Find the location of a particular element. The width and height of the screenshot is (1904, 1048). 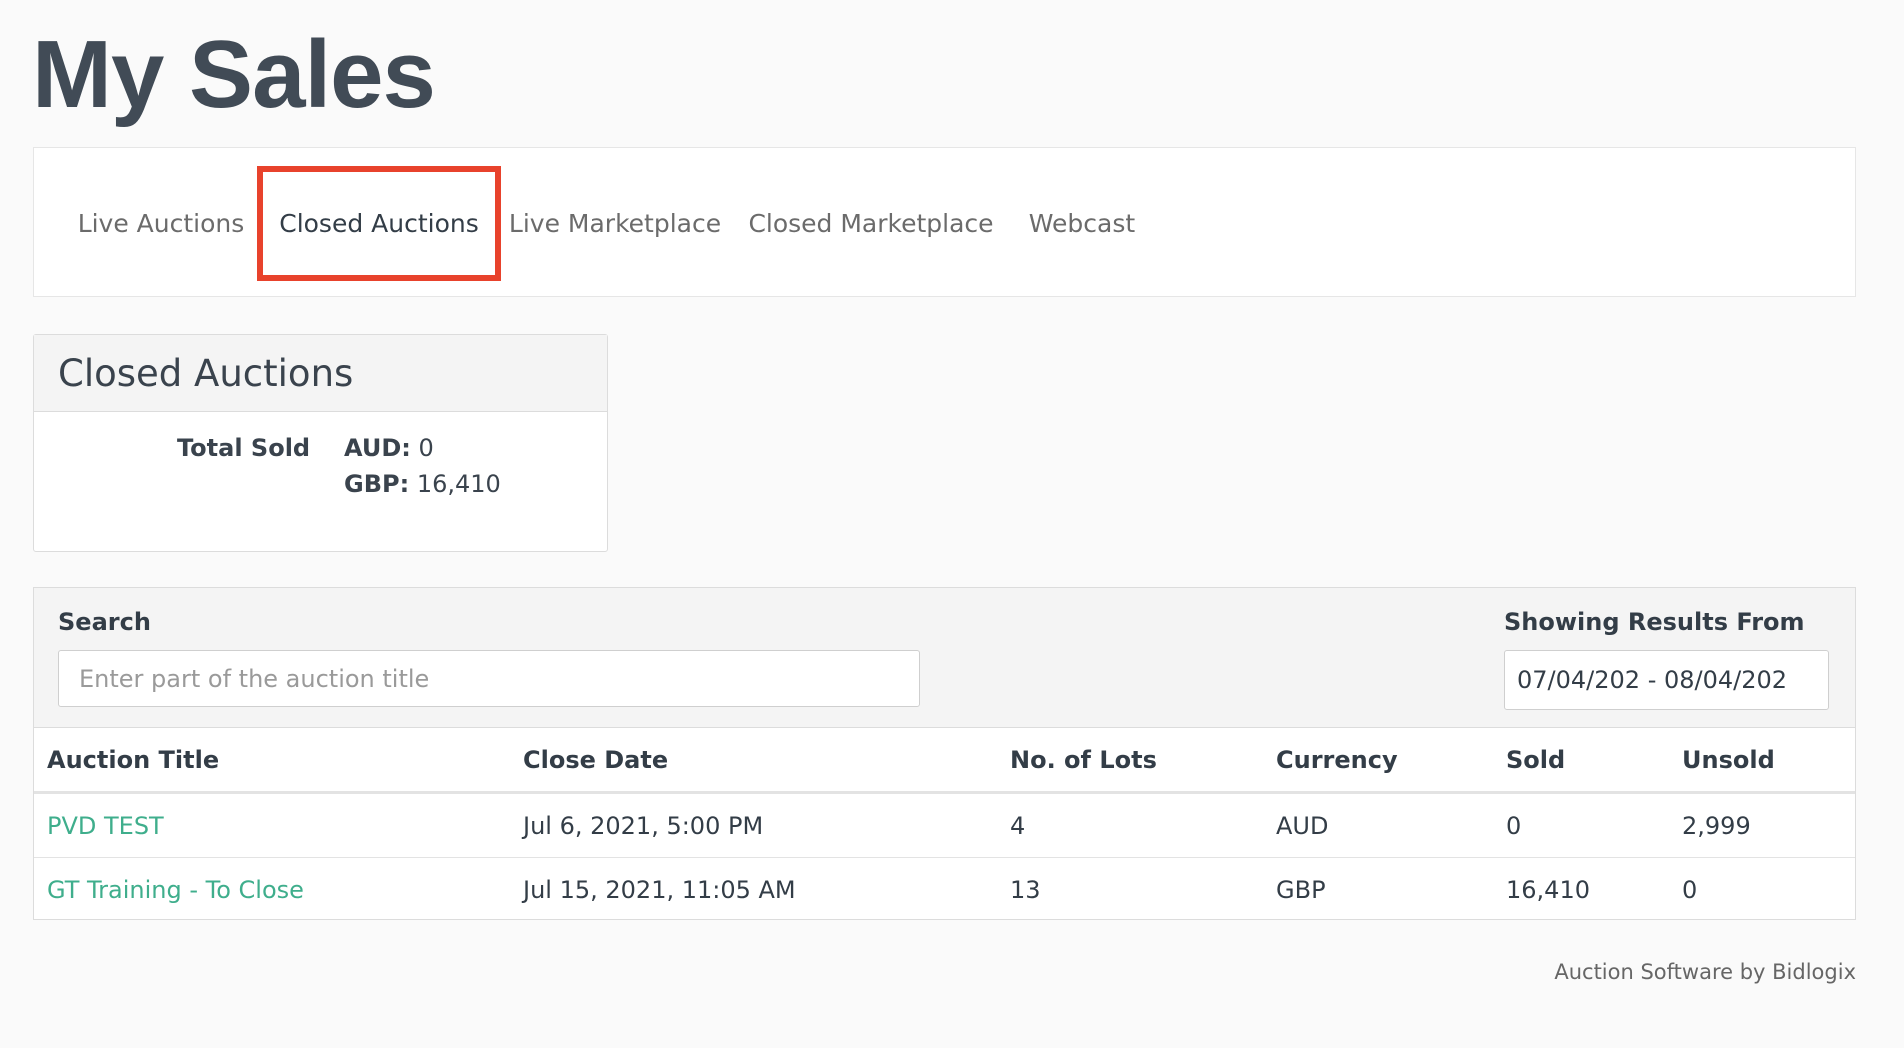

currency-code: AUD: is located at coordinates (377, 448).